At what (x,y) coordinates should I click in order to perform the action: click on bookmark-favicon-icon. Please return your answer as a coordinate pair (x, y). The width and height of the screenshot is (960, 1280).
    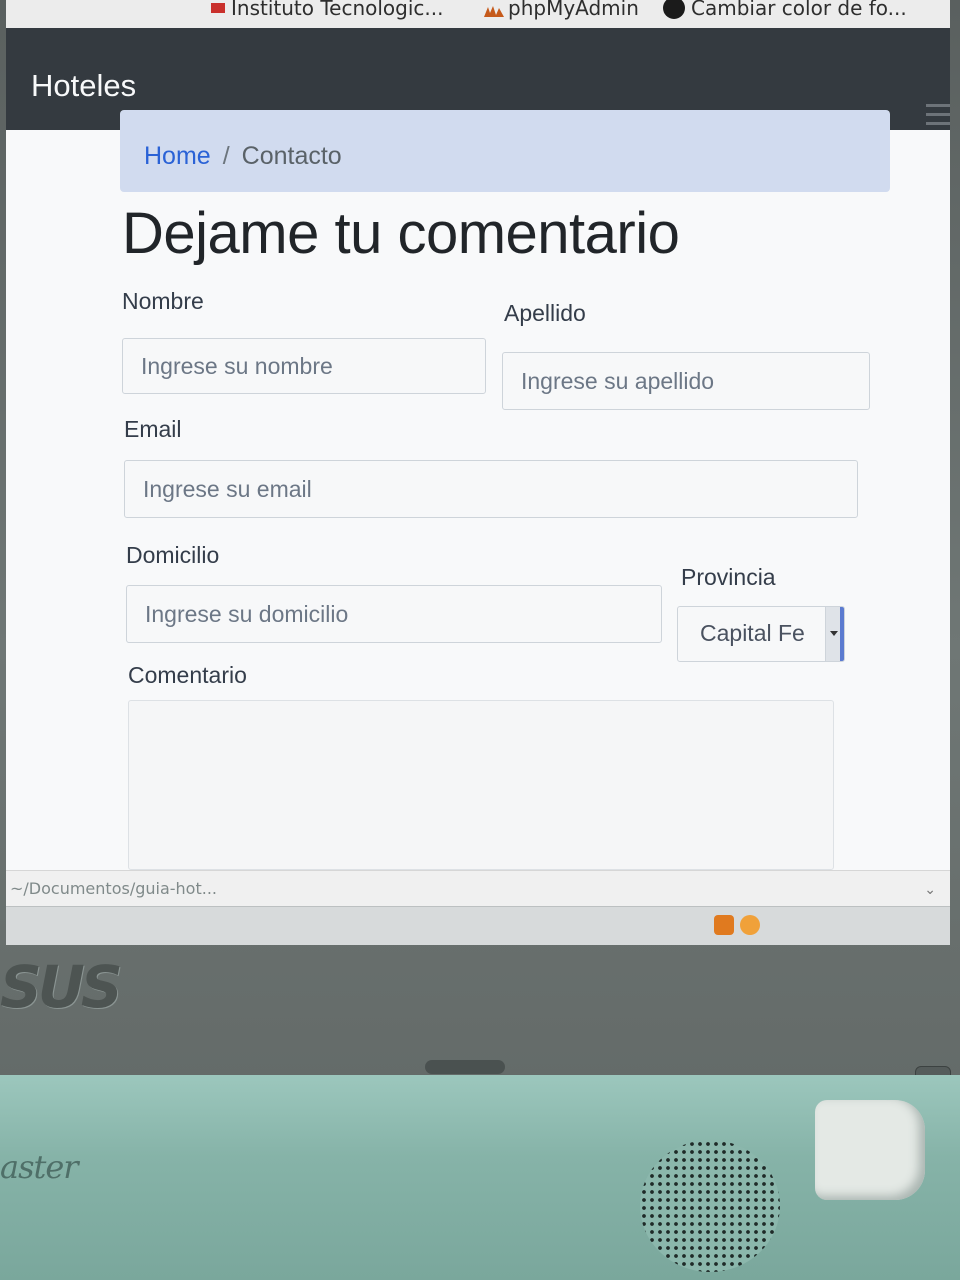
    Looking at the image, I should click on (218, 8).